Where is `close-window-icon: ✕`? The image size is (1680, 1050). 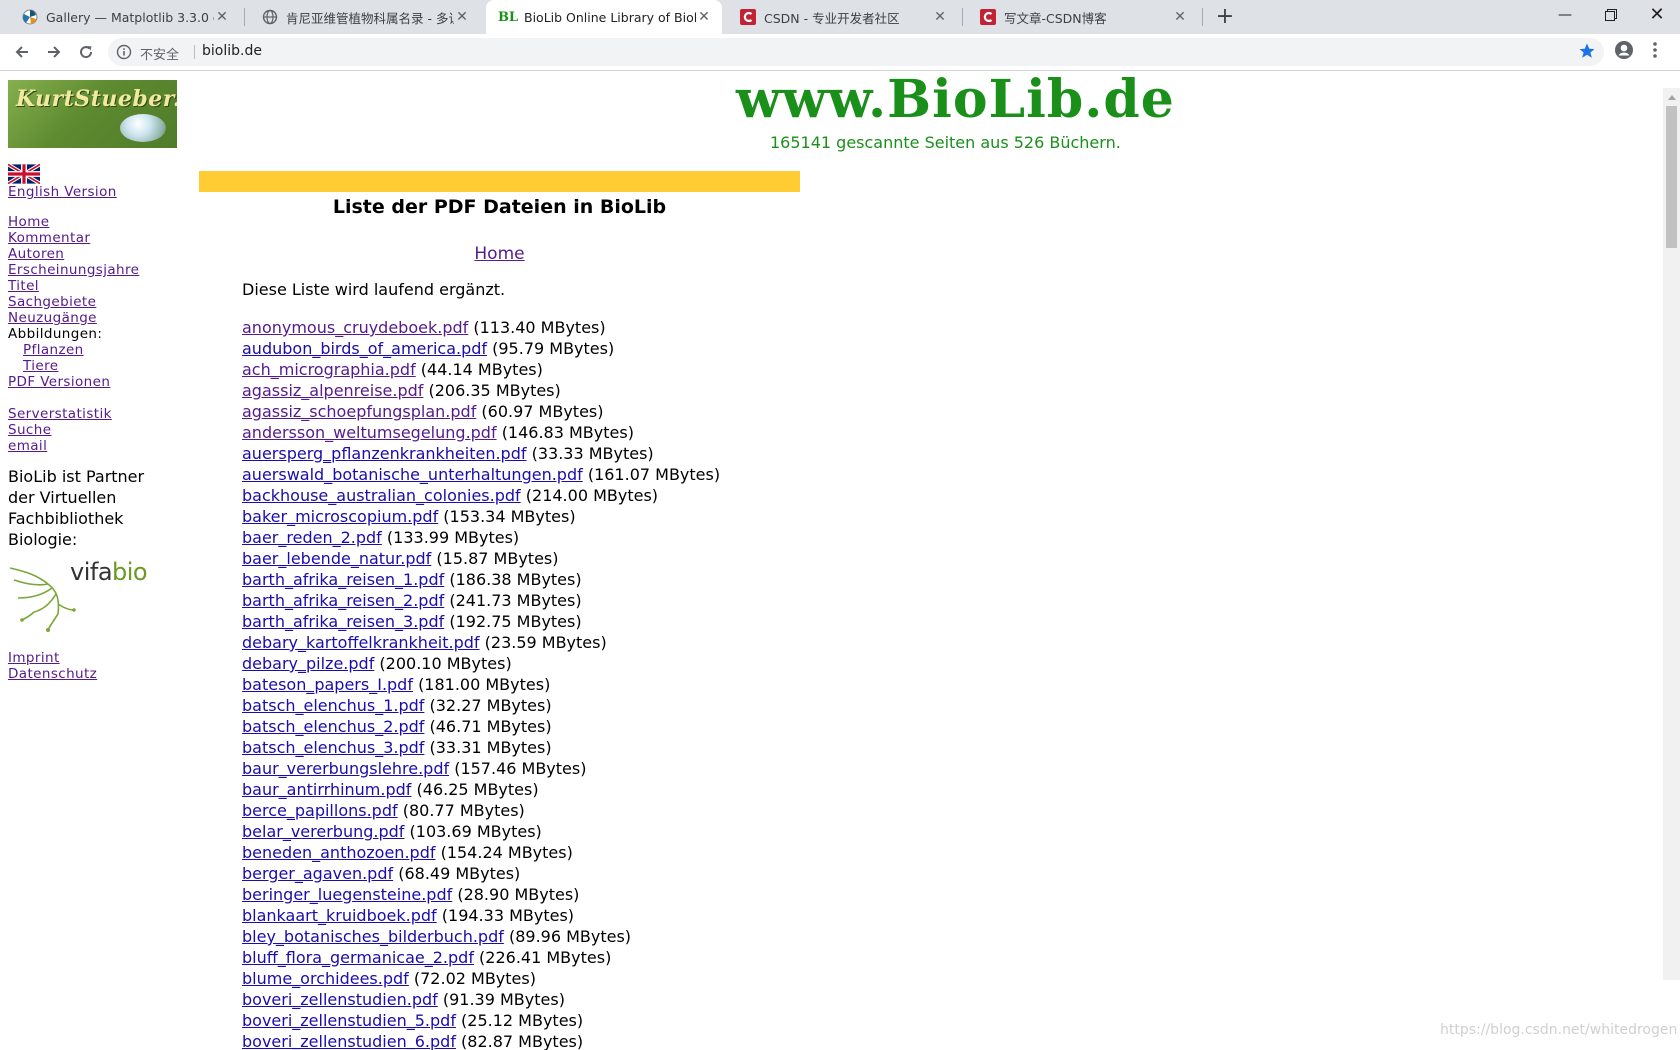 close-window-icon: ✕ is located at coordinates (1657, 15).